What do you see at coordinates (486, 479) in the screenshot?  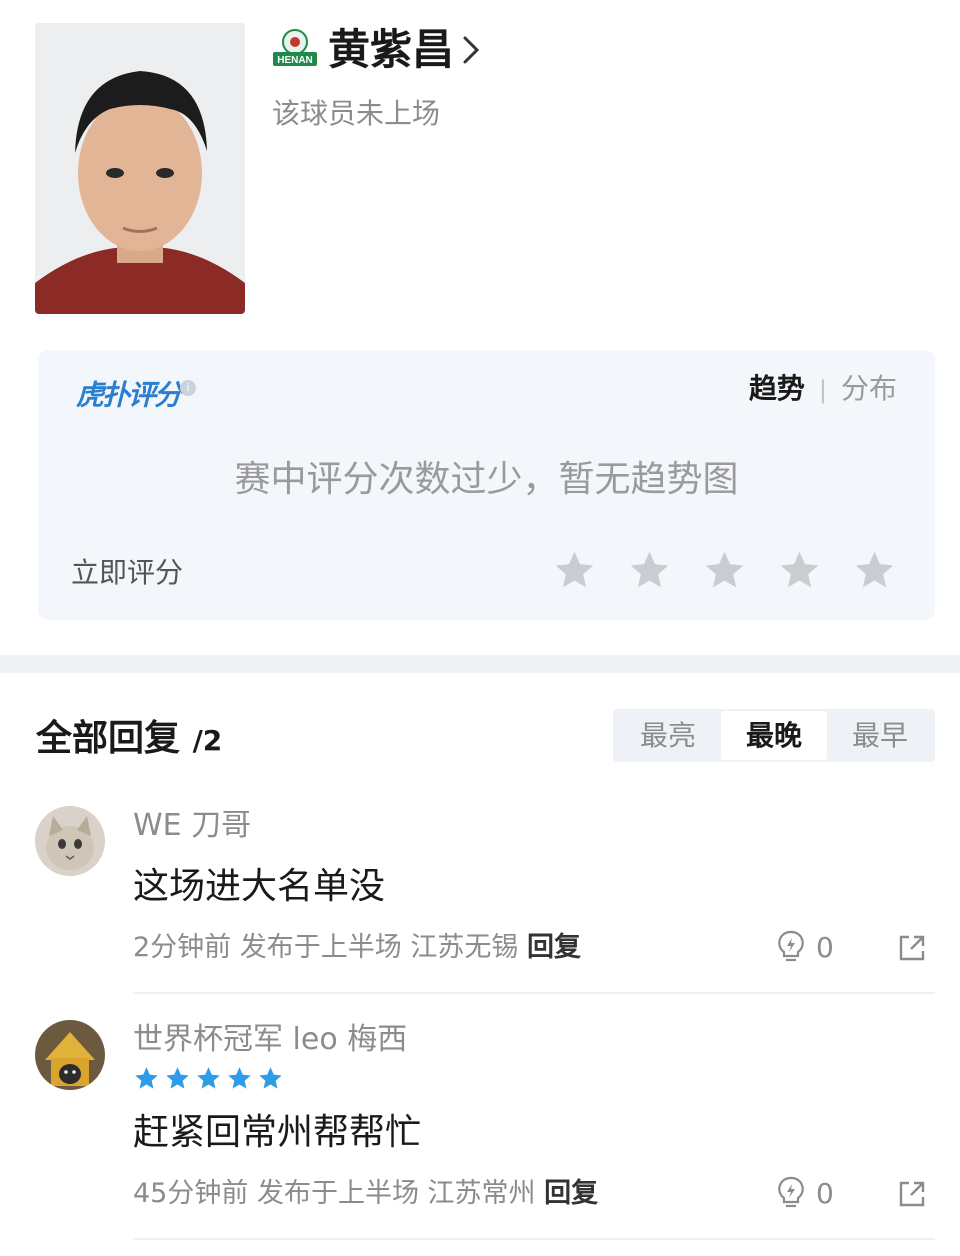 I see `empty-chart-message: 赛中评分次数过少，暂无趋势图` at bounding box center [486, 479].